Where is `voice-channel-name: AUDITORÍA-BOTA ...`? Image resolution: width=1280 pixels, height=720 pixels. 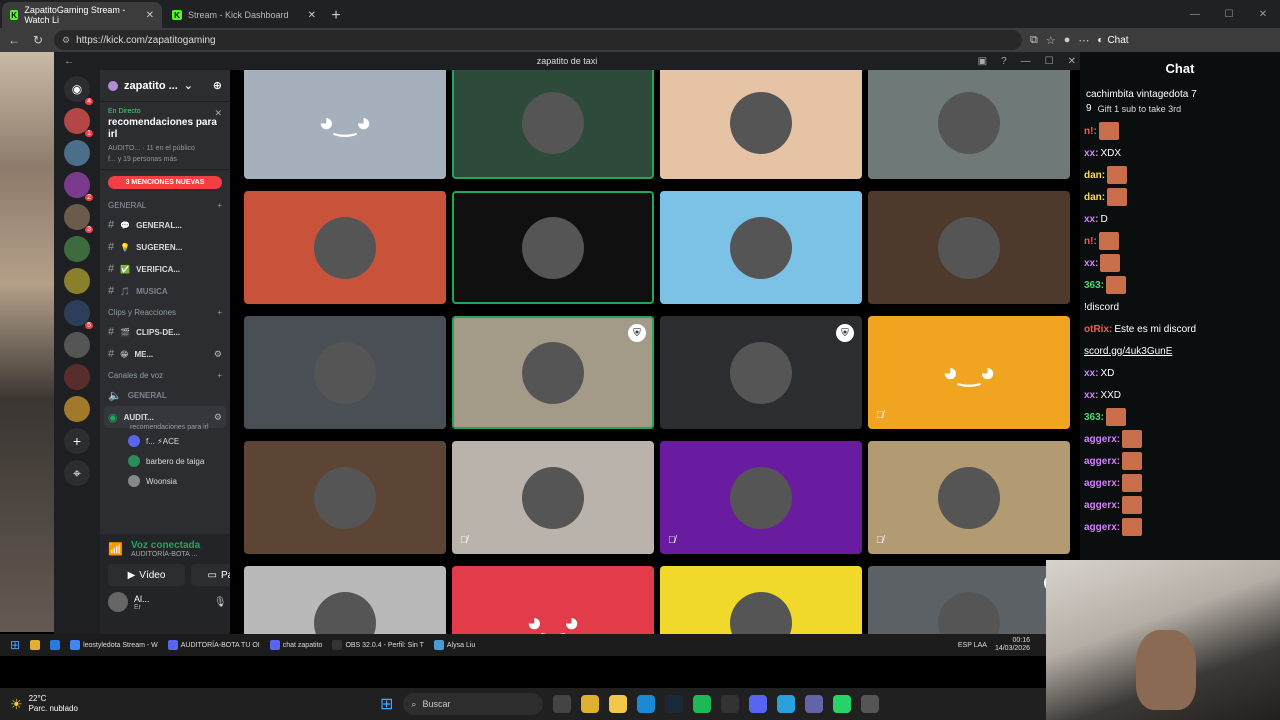 voice-channel-name: AUDITORÍA-BOTA ... is located at coordinates (165, 554).